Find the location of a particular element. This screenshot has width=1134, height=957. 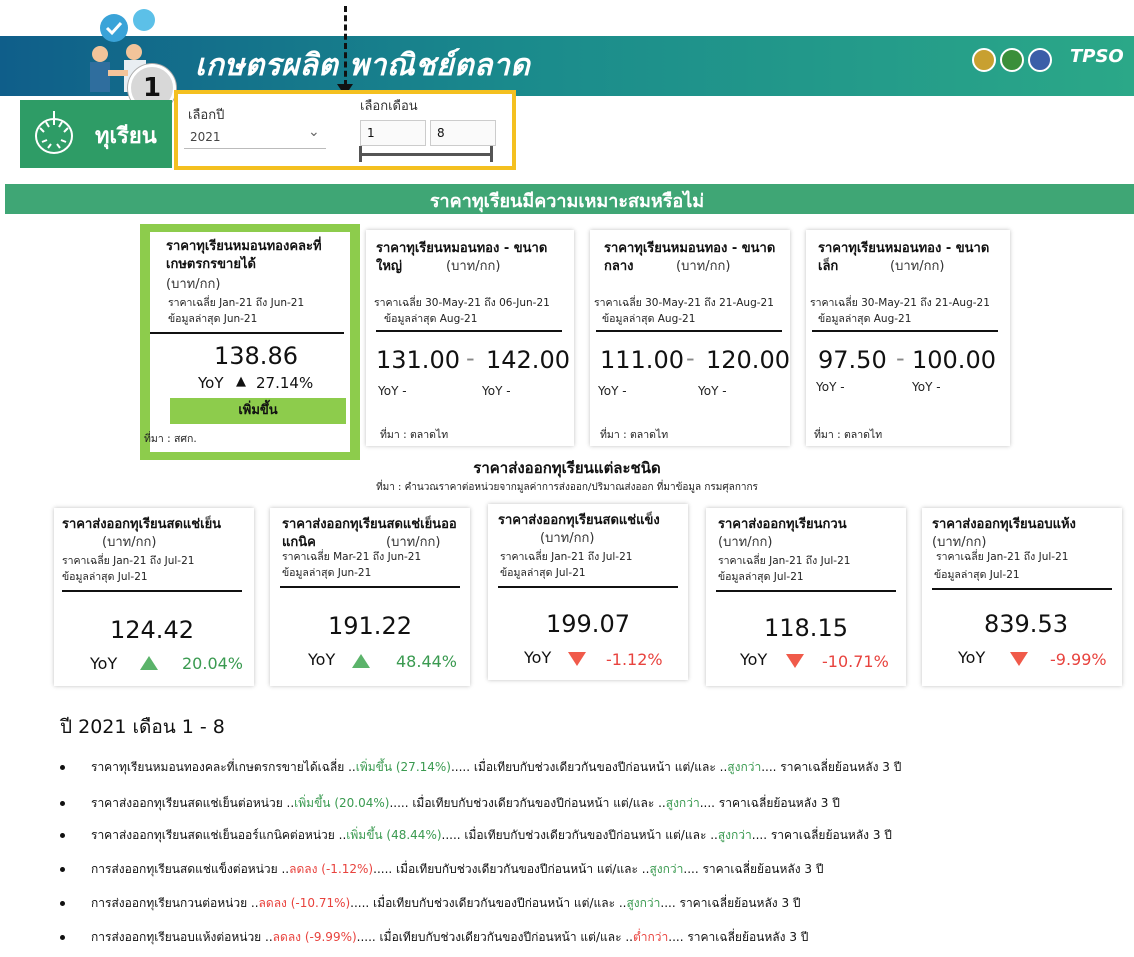

yoy-value: -9.99% is located at coordinates (1078, 659).